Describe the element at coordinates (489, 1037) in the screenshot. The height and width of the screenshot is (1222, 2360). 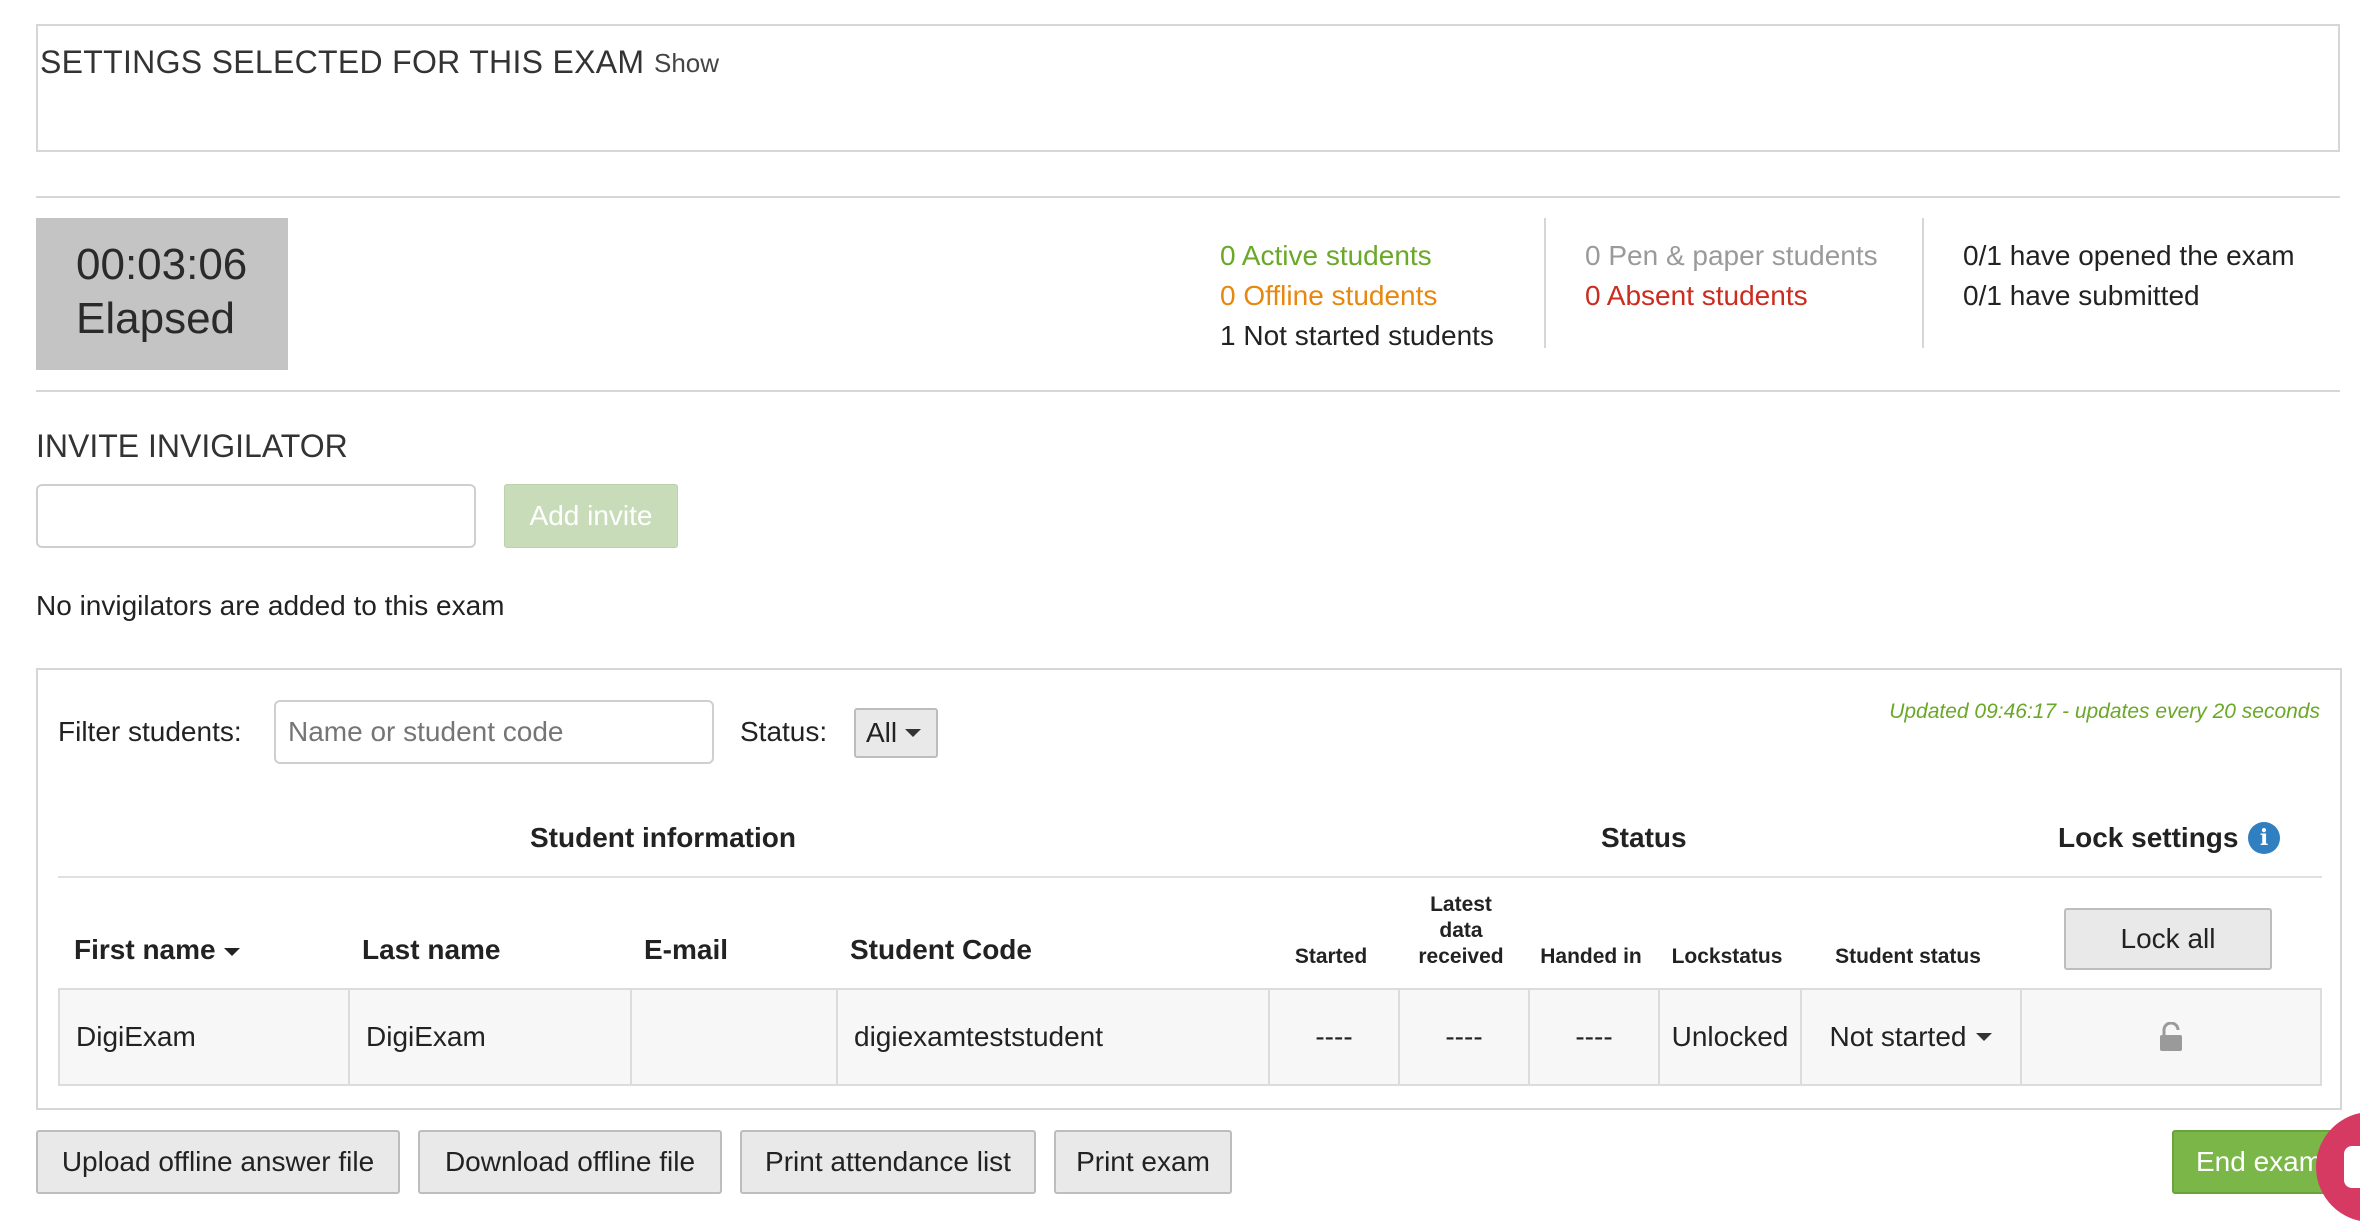
I see `cell-last-name: DigiExam` at that location.